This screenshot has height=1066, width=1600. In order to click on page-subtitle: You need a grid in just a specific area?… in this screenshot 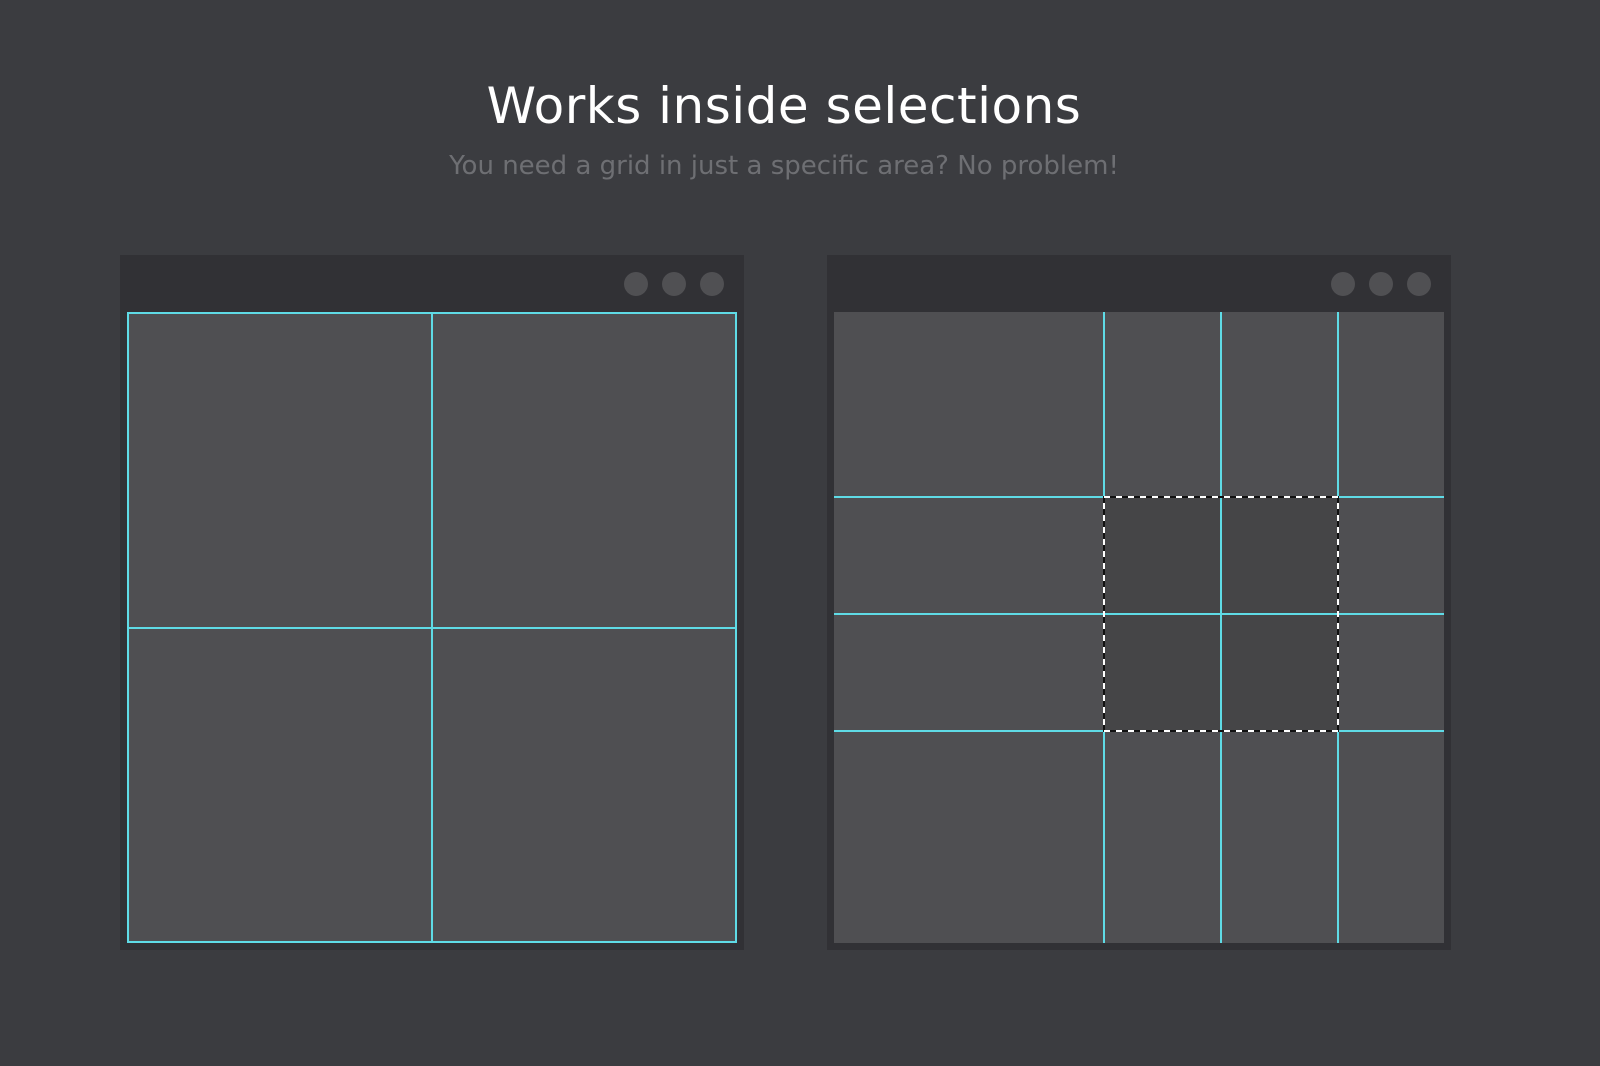, I will do `click(784, 166)`.